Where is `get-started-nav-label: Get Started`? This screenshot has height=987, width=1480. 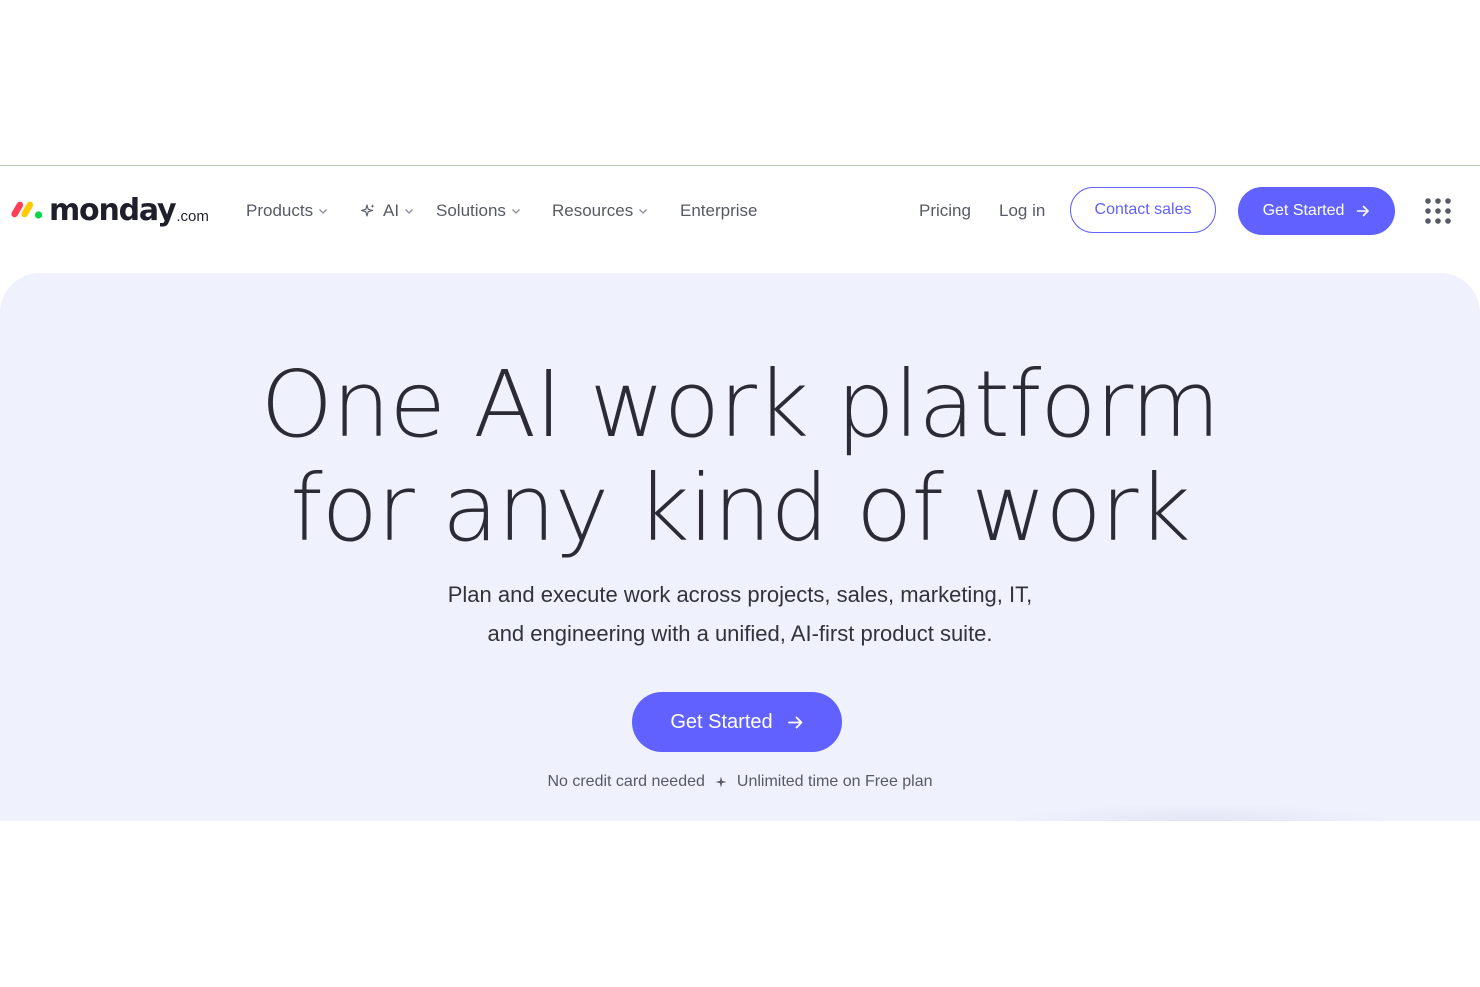
get-started-nav-label: Get Started is located at coordinates (1303, 210).